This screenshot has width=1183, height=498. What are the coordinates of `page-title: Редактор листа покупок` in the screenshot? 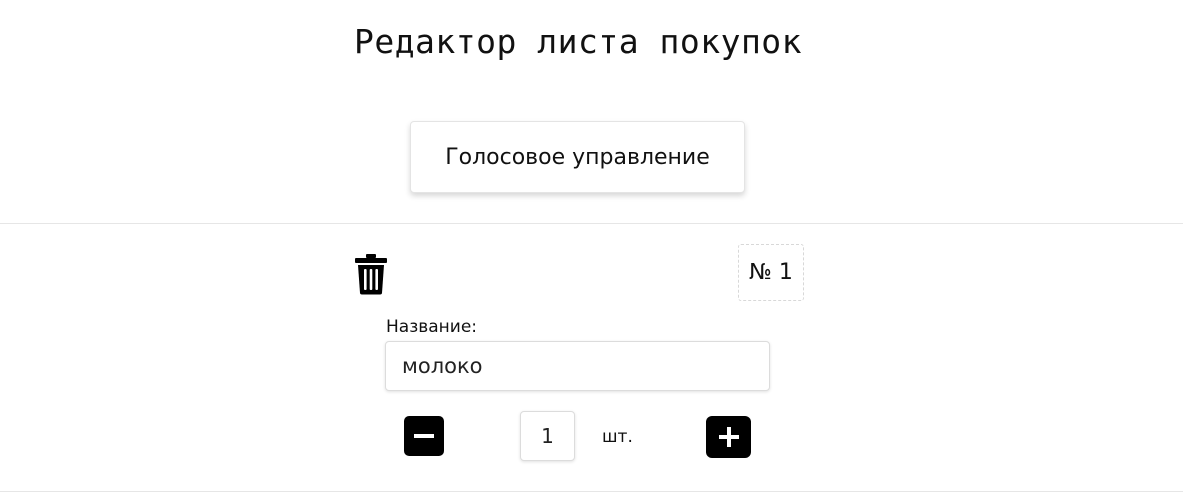 It's located at (578, 41).